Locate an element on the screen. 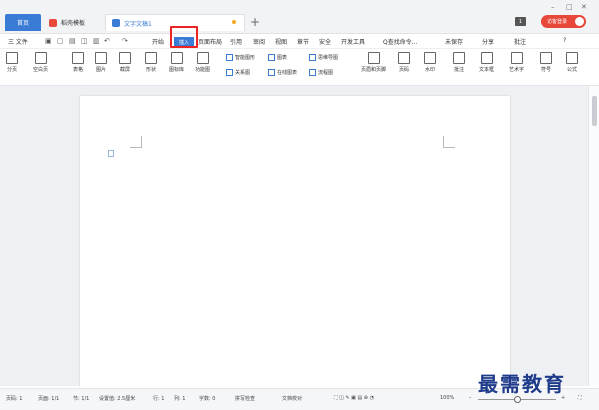 The height and width of the screenshot is (410, 599). guest-login-button: 访客登录 is located at coordinates (563, 21).